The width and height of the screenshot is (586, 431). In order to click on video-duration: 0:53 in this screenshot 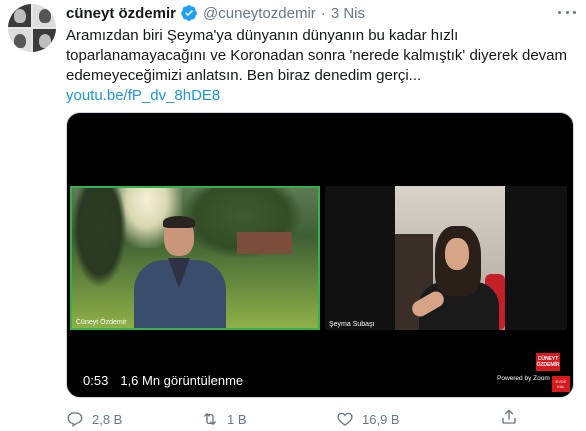, I will do `click(96, 380)`.